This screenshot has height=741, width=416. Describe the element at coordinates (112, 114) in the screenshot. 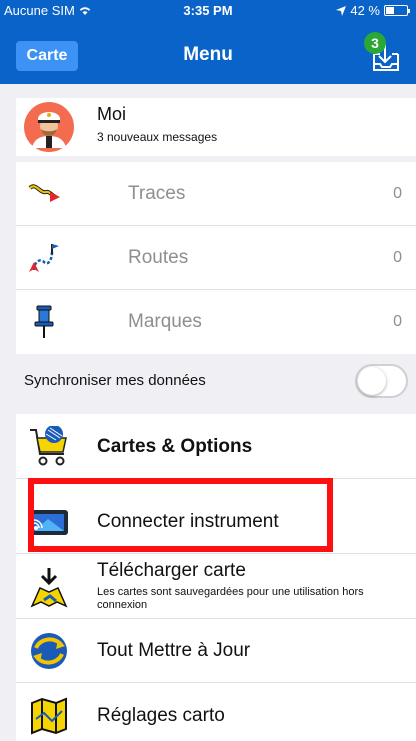

I see `profile-name: Moi` at that location.